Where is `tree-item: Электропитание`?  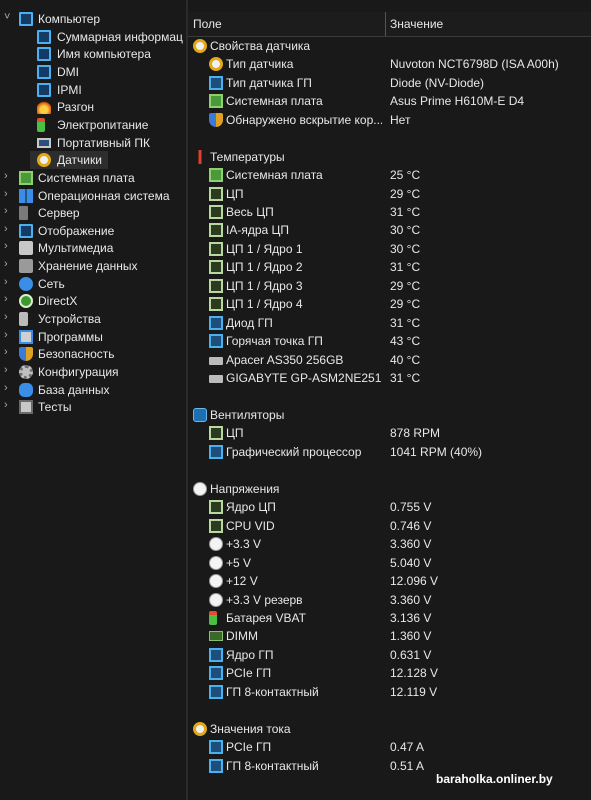
tree-item: Электропитание is located at coordinates (89, 125).